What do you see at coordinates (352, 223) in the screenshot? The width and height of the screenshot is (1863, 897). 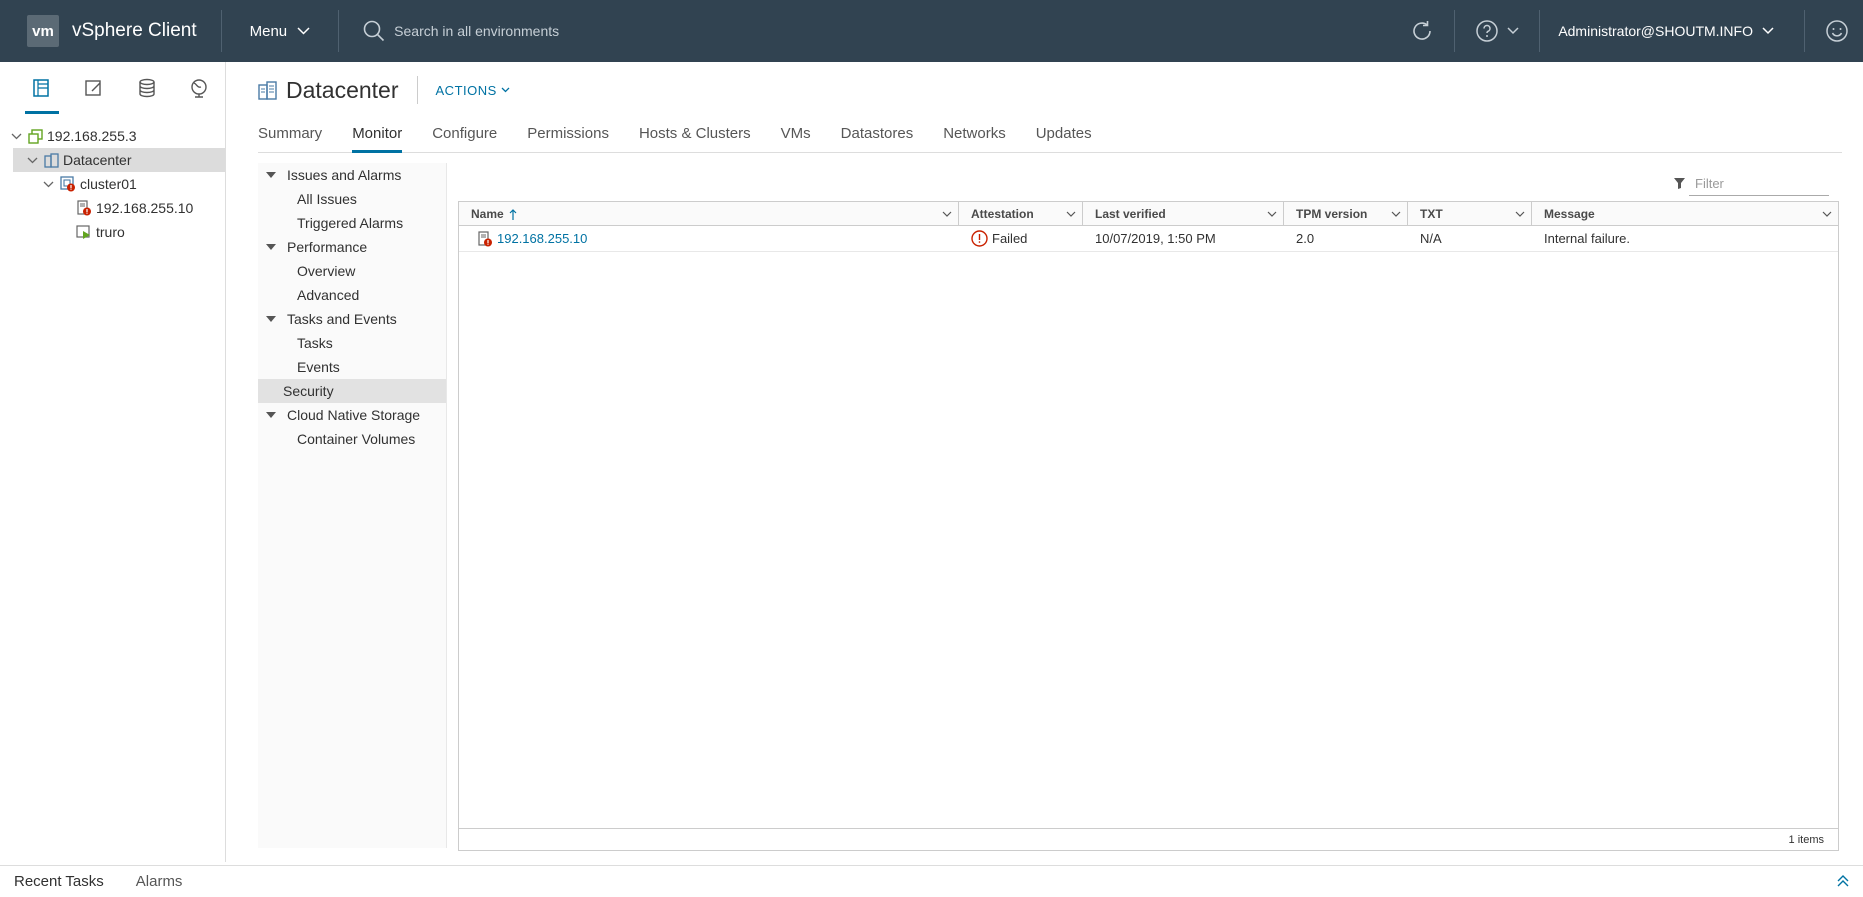 I see `subnav-item-triggered-alarms: Triggered Alarms` at bounding box center [352, 223].